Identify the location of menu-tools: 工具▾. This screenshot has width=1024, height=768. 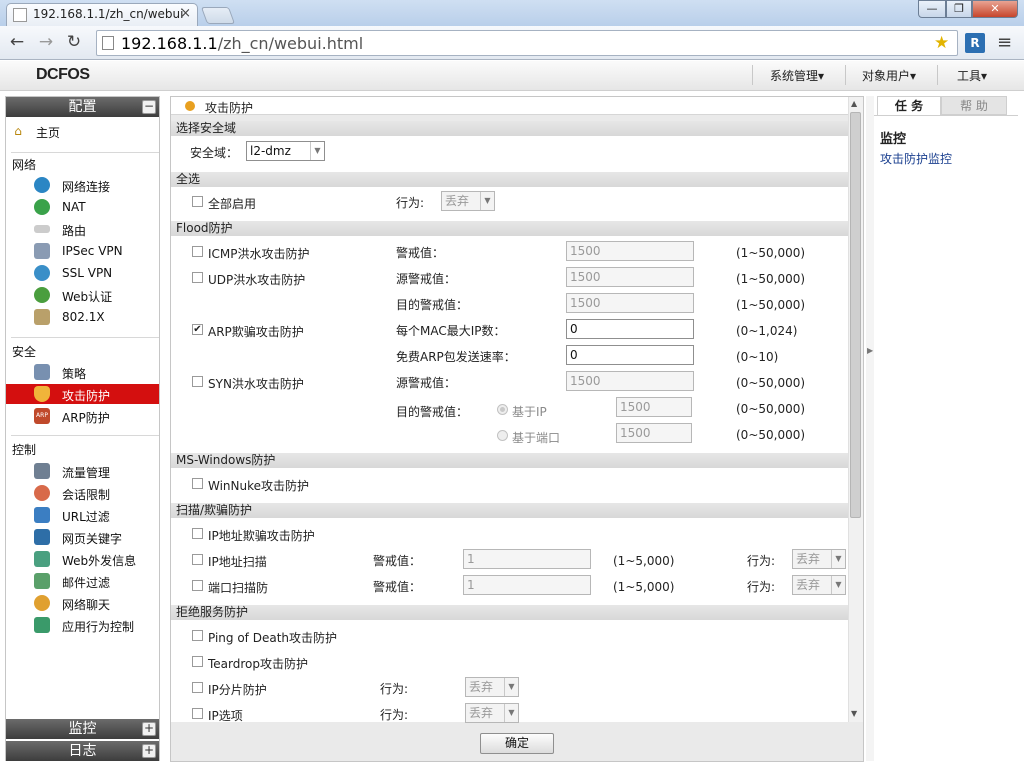
(972, 75).